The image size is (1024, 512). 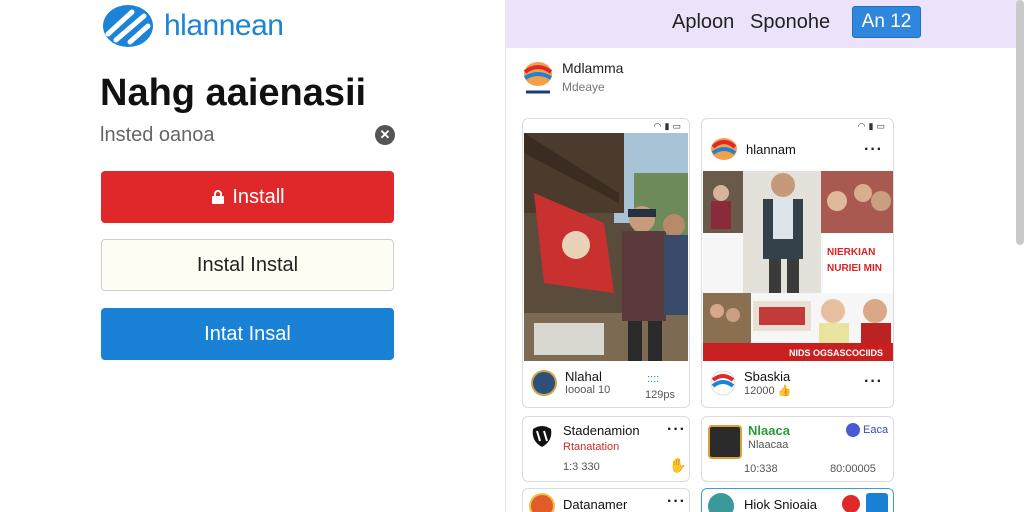 What do you see at coordinates (660, 395) in the screenshot?
I see `post-time: 129ps` at bounding box center [660, 395].